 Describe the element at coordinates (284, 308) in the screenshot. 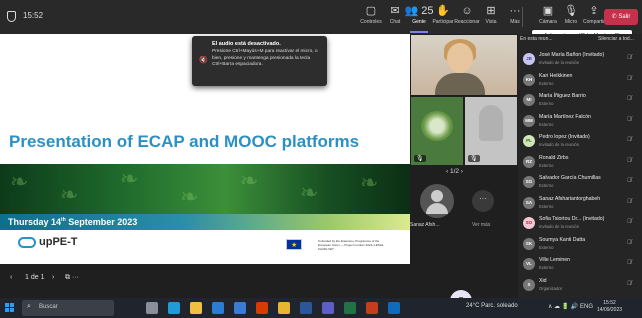

I see `chrome-icon` at that location.